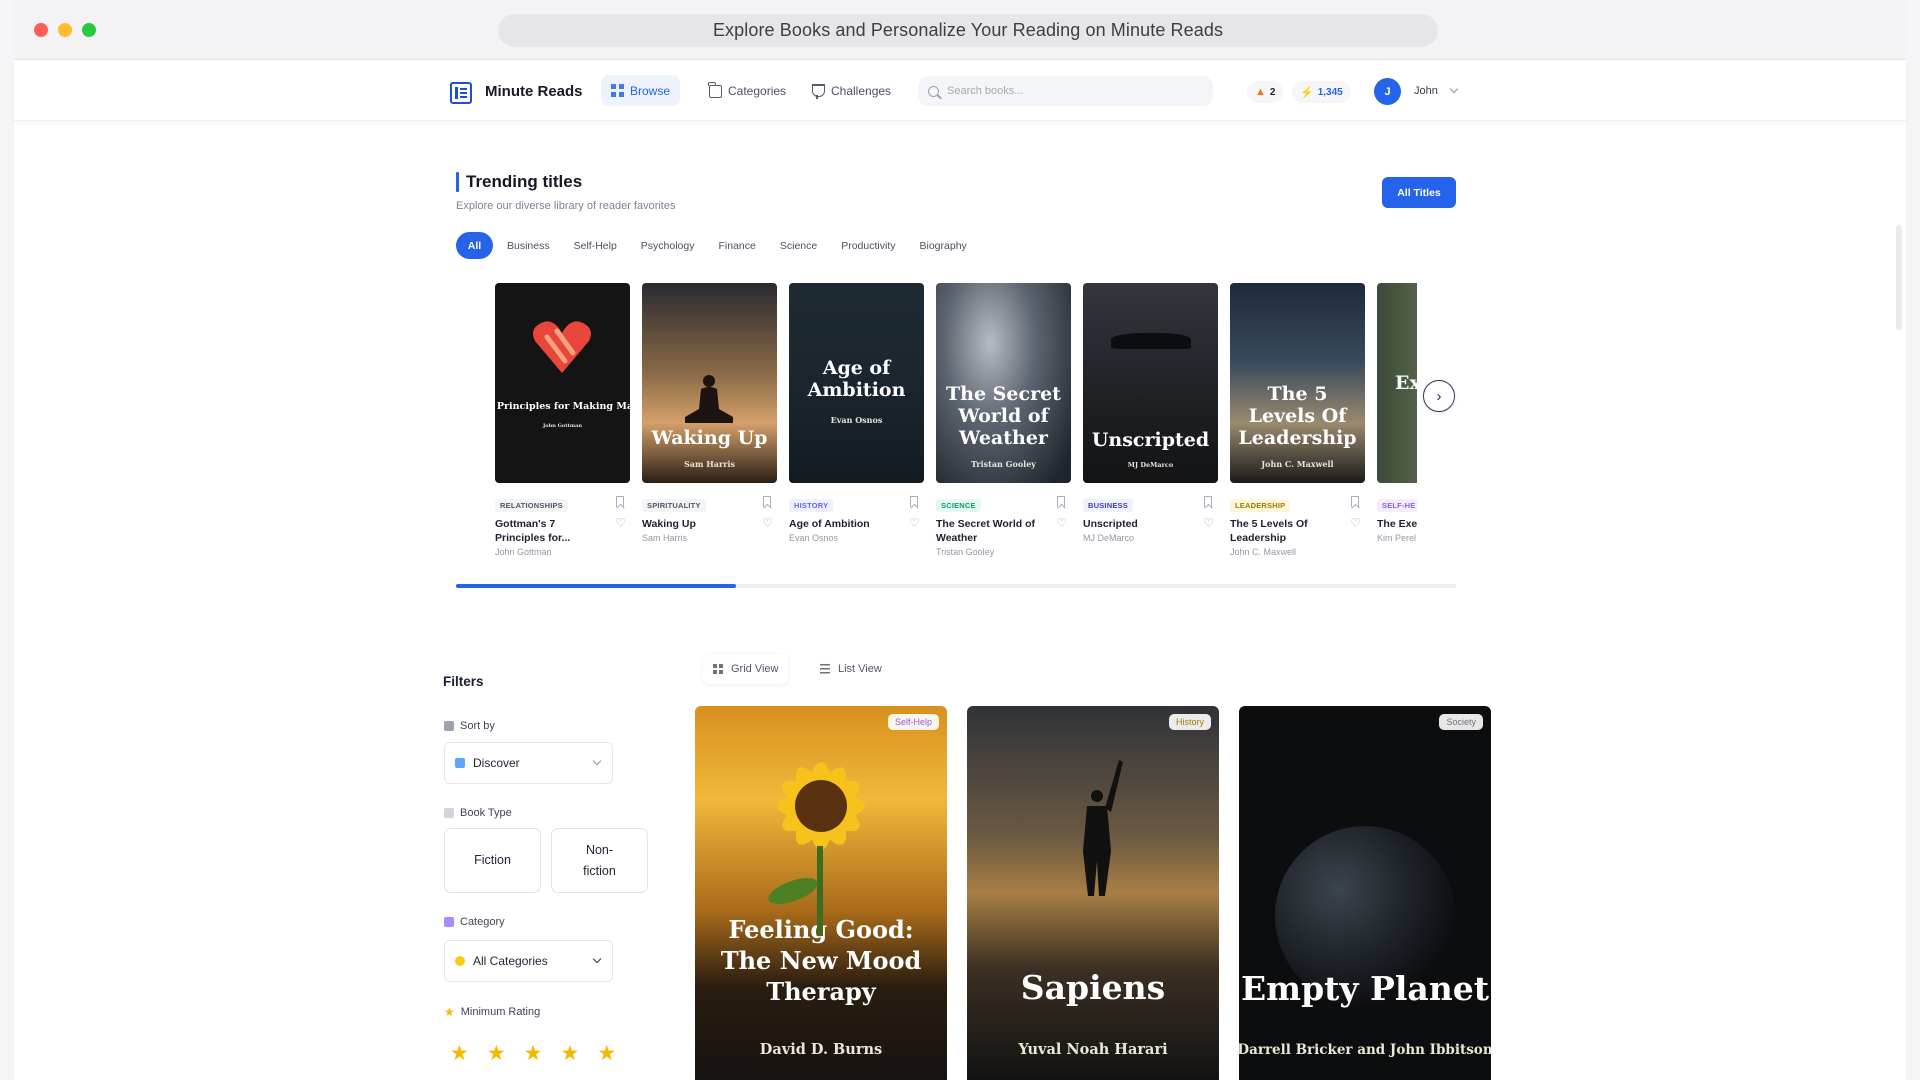  I want to click on sort-select: Discover, so click(528, 763).